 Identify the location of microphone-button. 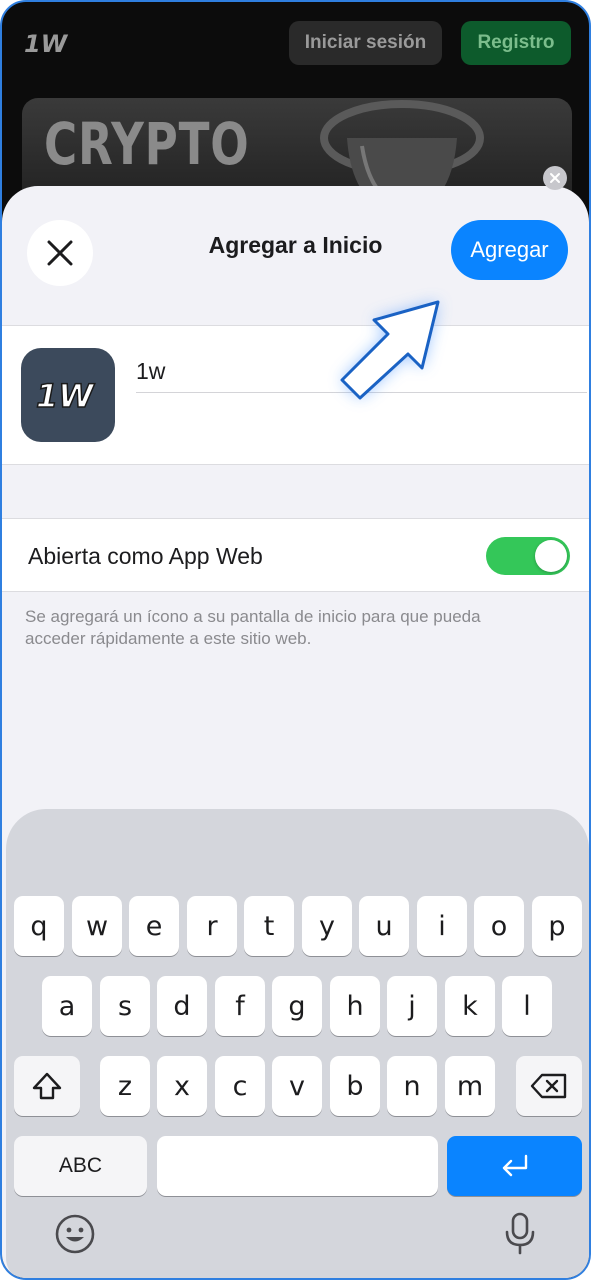
(520, 1234).